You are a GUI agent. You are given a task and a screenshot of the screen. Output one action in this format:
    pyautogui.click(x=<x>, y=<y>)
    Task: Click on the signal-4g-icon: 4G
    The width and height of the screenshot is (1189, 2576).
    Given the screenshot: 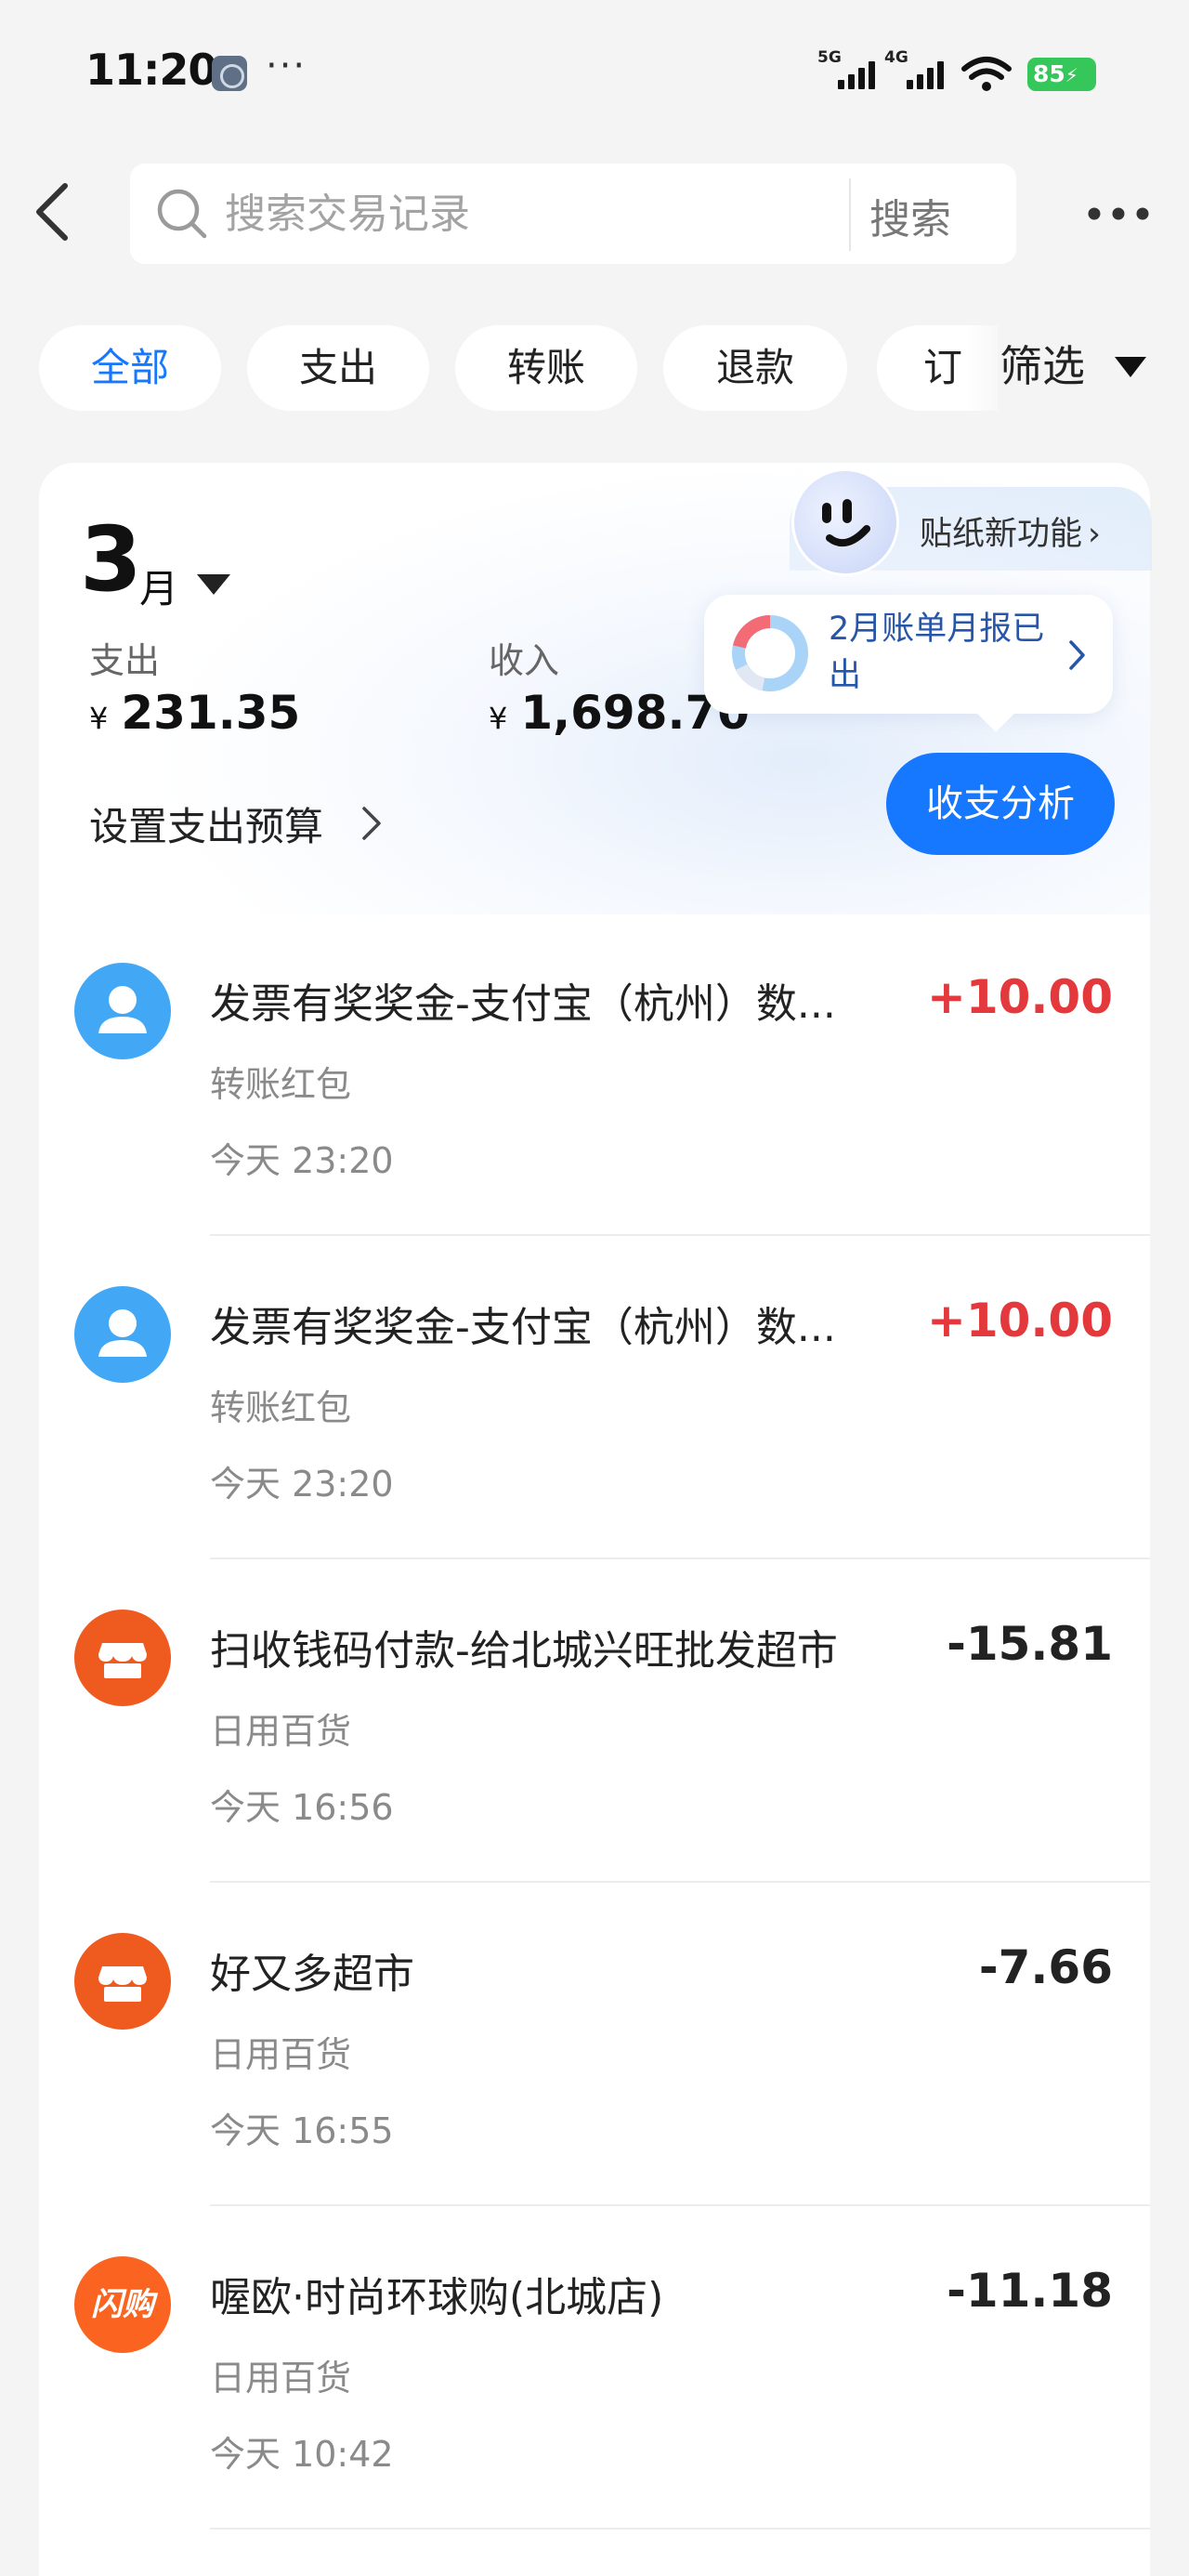 What is the action you would take?
    pyautogui.click(x=917, y=69)
    